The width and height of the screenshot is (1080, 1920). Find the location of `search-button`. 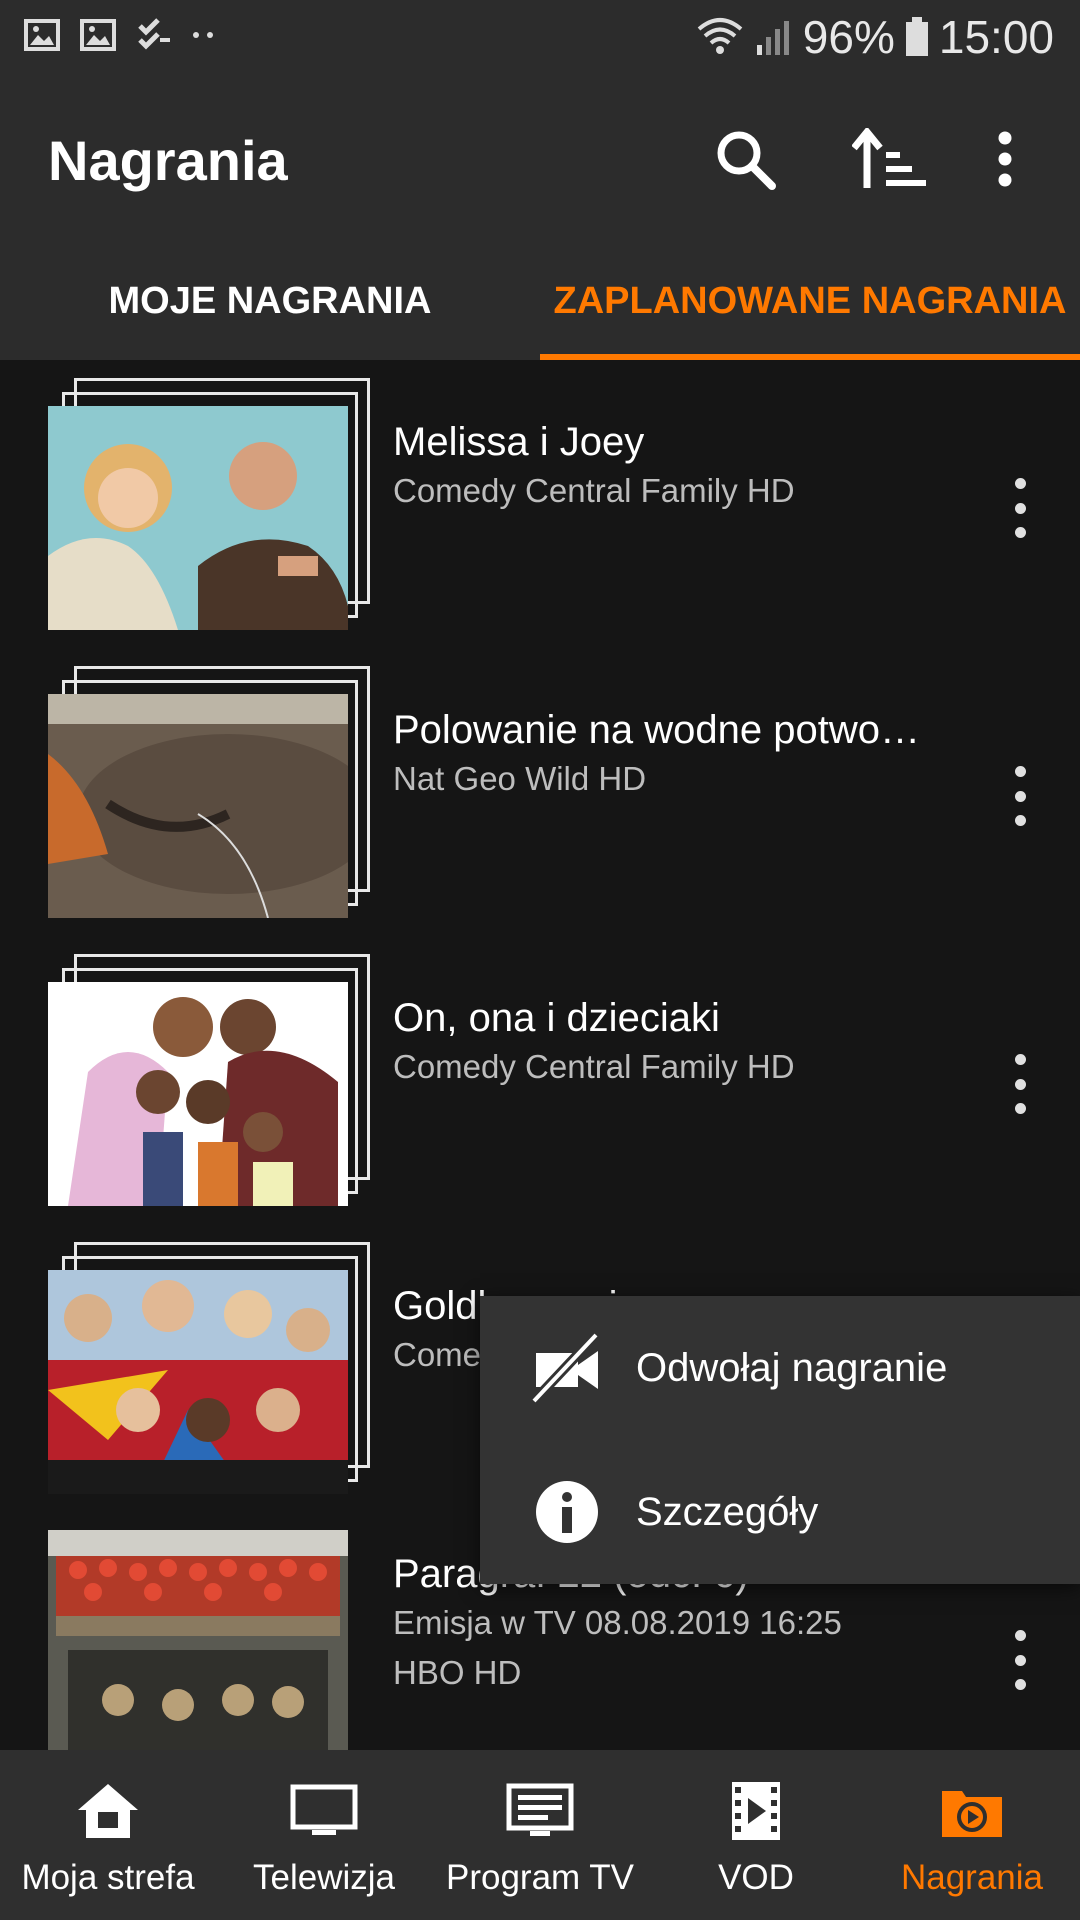

search-button is located at coordinates (745, 159).